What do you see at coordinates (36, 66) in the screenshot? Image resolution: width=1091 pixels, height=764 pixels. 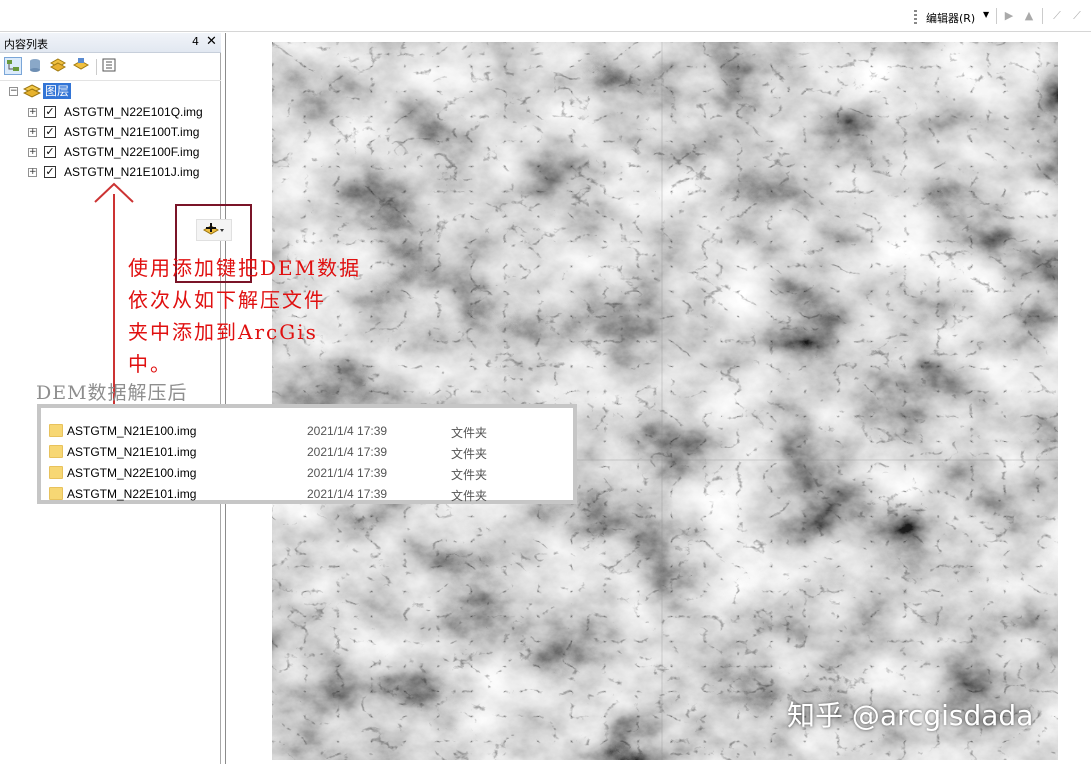 I see `list-by-source-icon` at bounding box center [36, 66].